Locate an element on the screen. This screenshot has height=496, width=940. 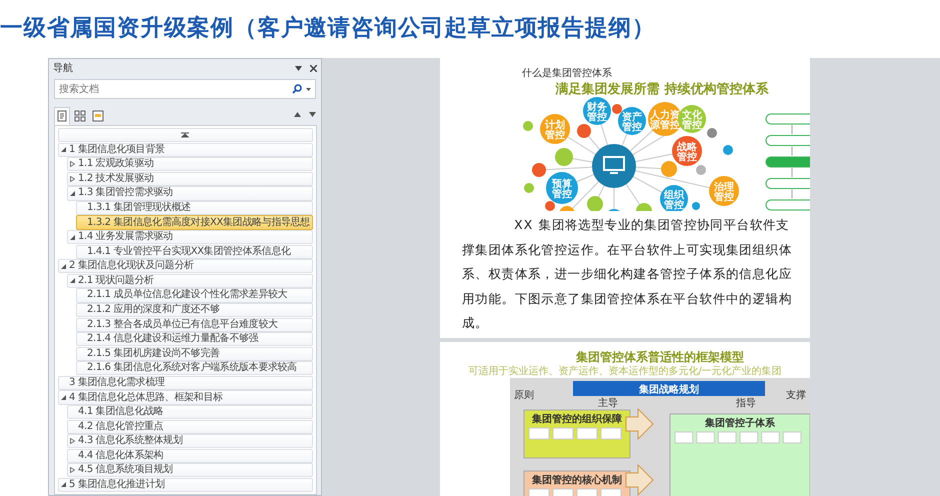
caret-icon is located at coordinates (308, 89).